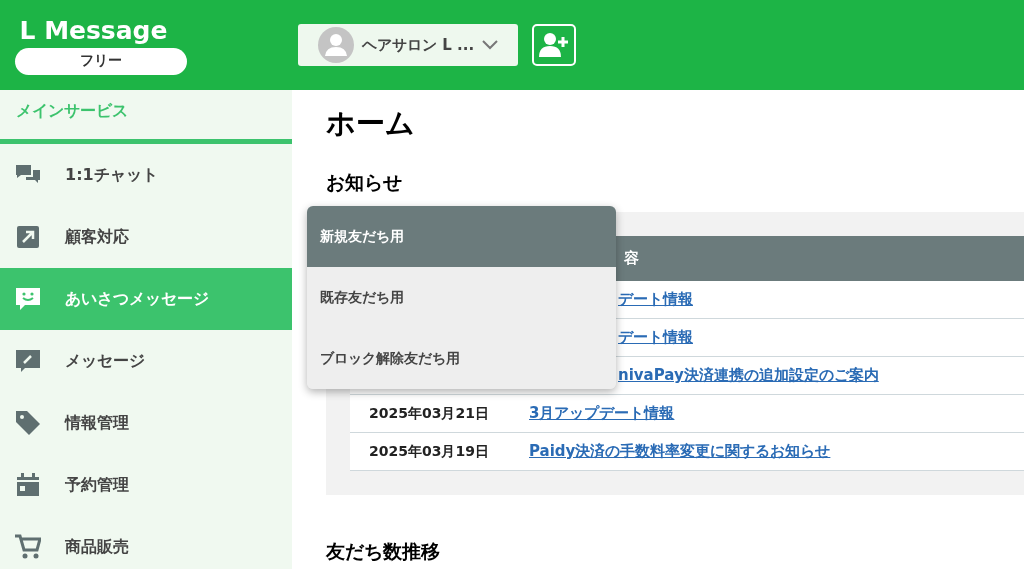  What do you see at coordinates (28, 361) in the screenshot?
I see `pencil-icon` at bounding box center [28, 361].